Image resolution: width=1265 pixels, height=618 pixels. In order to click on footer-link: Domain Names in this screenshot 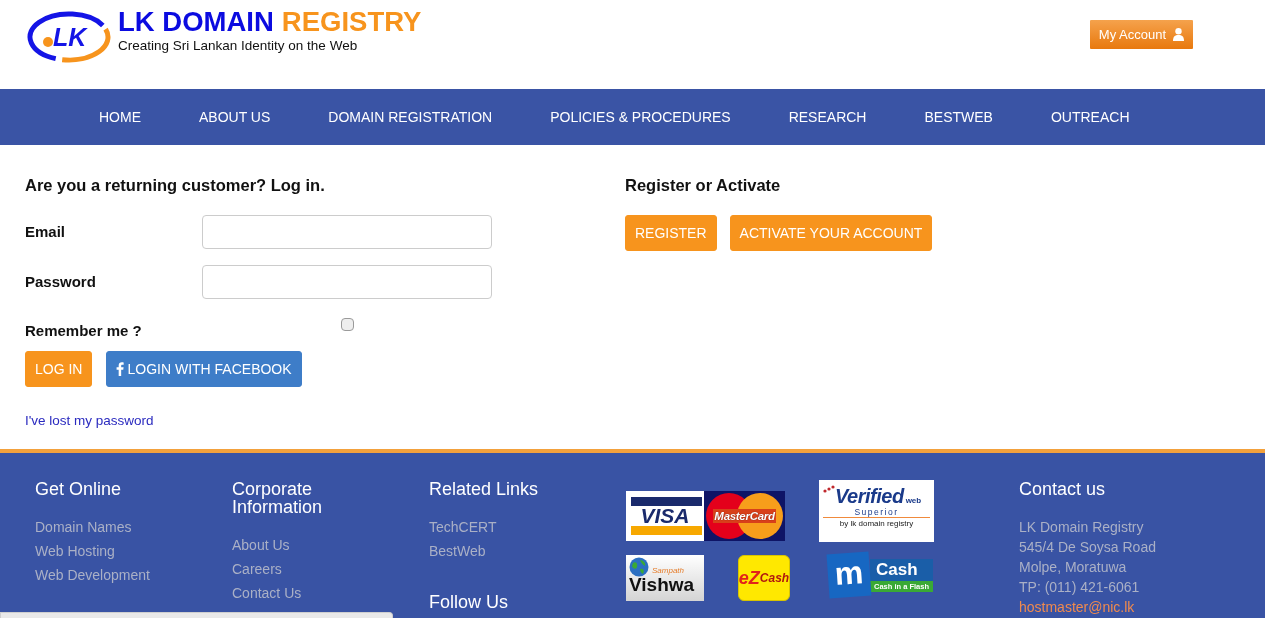, I will do `click(83, 527)`.